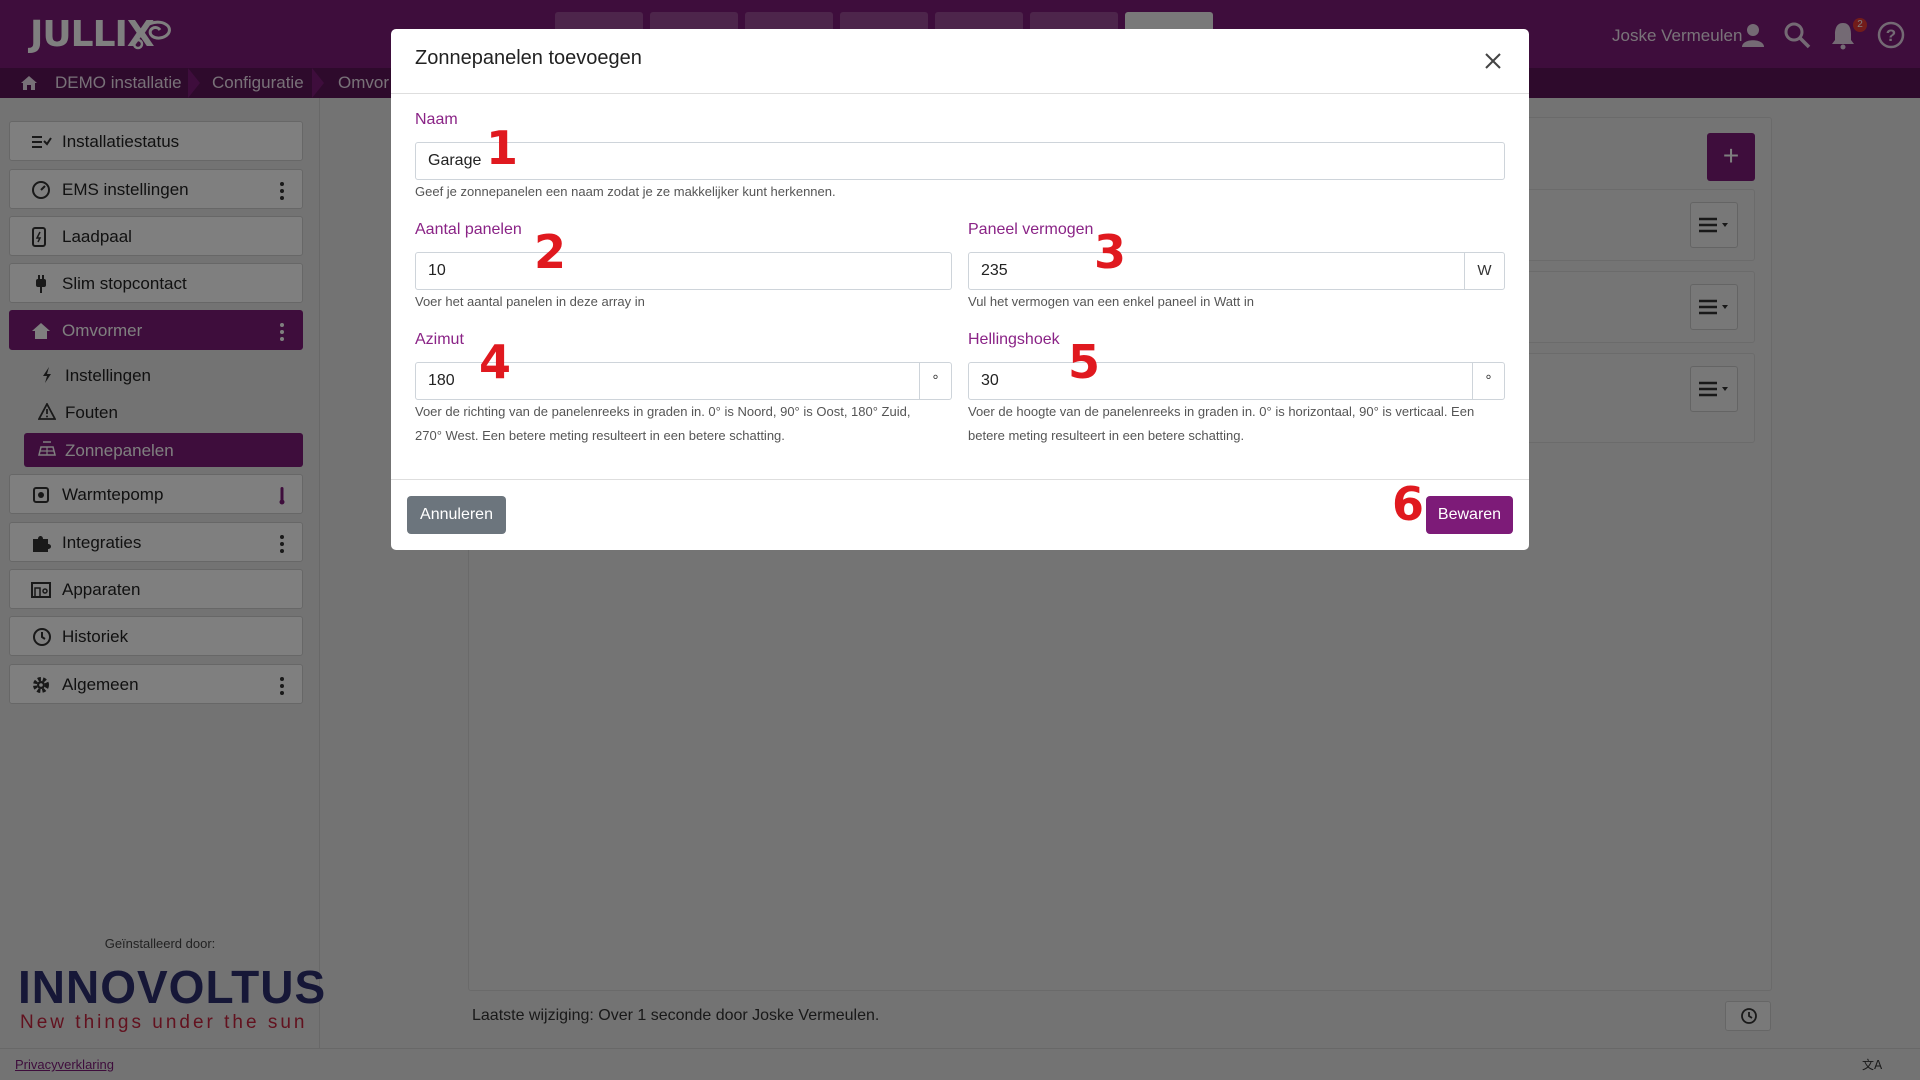  Describe the element at coordinates (502, 148) in the screenshot. I see `annotation-marker-1: 1` at that location.